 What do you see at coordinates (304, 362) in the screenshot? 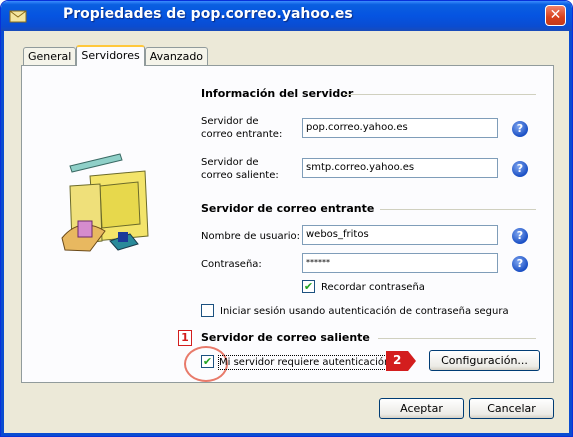
I see `outgoing-auth-label: Mi servidor requiere autenticación` at bounding box center [304, 362].